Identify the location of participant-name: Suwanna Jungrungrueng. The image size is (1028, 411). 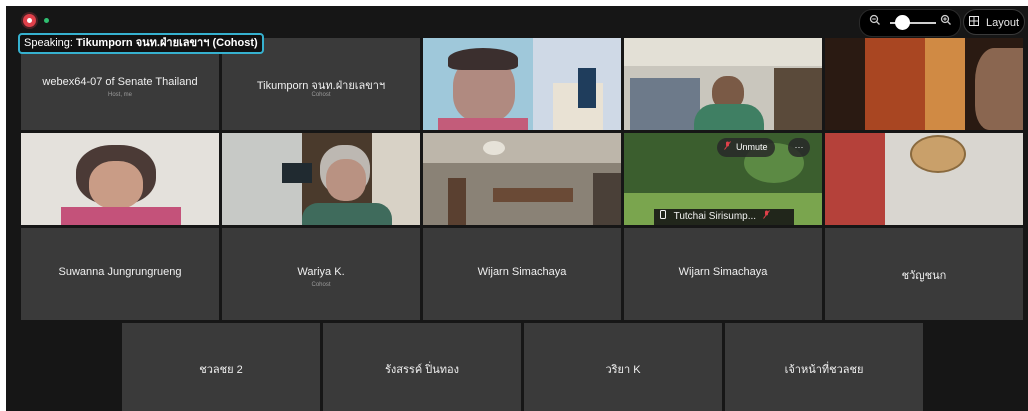
(120, 272).